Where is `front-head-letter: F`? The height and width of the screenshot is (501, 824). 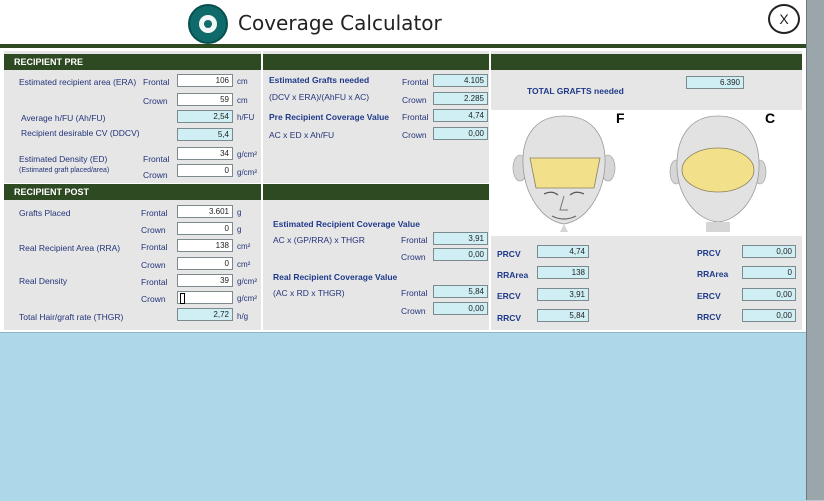 front-head-letter: F is located at coordinates (620, 118).